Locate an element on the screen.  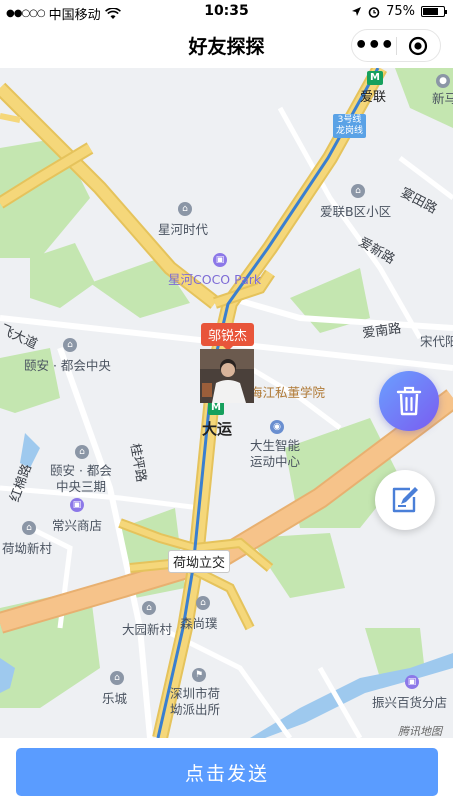
ellipsis-icon: ••• is located at coordinates (374, 46).